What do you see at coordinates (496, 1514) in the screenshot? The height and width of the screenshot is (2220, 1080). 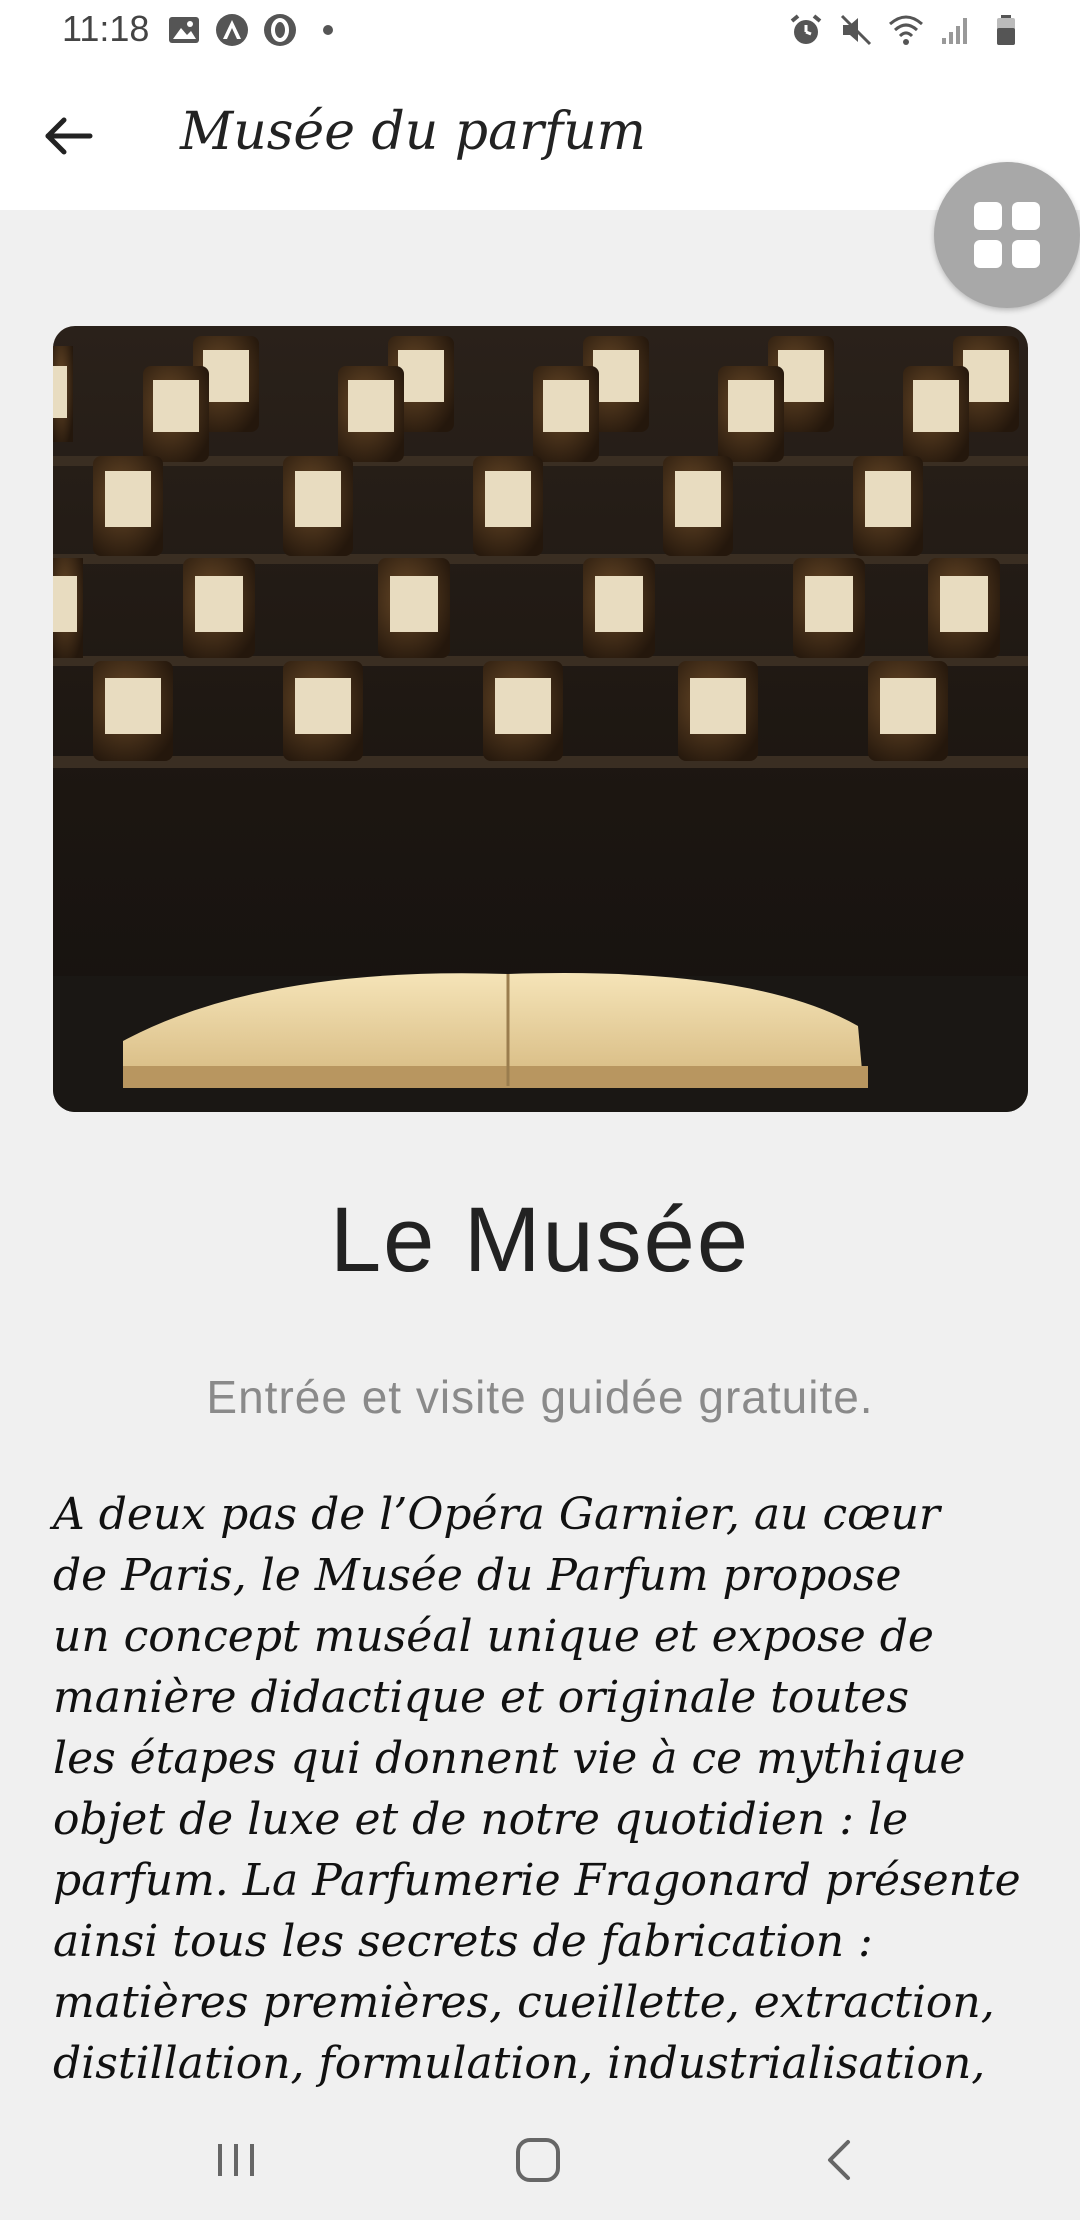 I see `description-line: A deux pas de l’Opéra Garnier, au cœur` at bounding box center [496, 1514].